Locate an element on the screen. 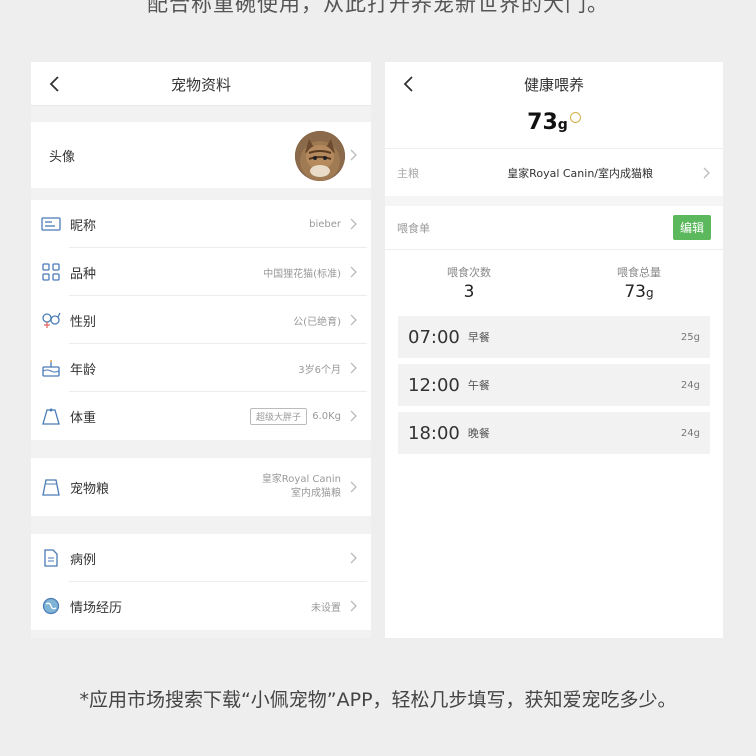 The width and height of the screenshot is (756, 756). field-label: 昵称 is located at coordinates (83, 226).